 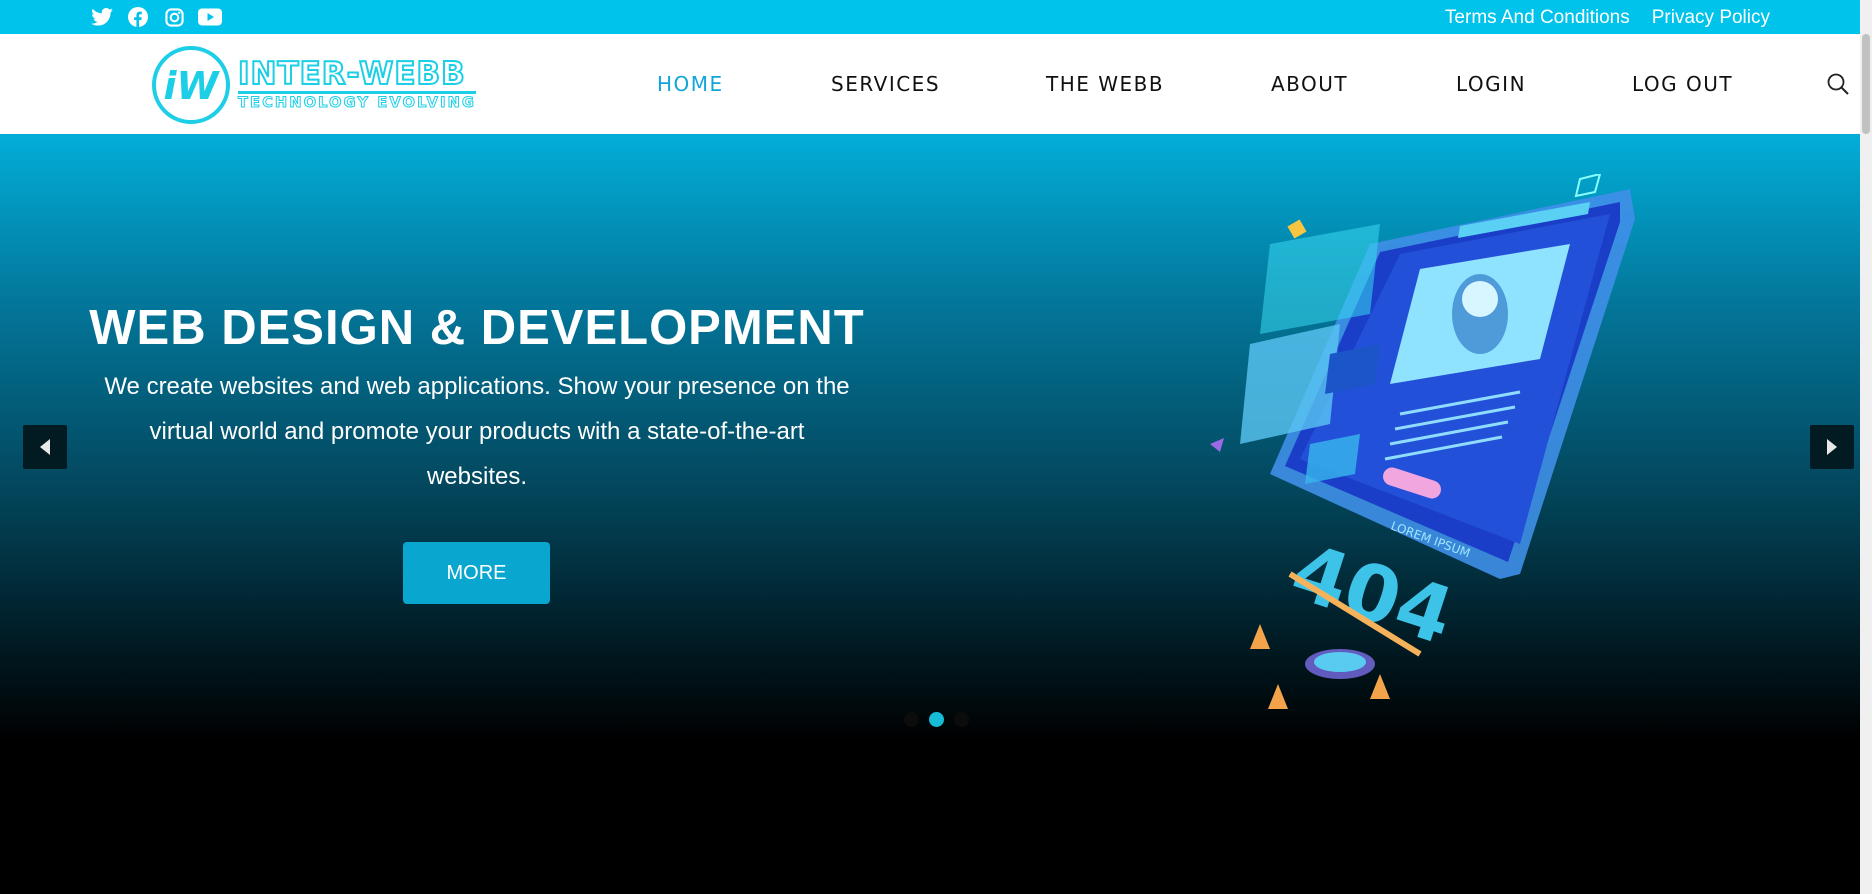 I want to click on arrow-left-icon, so click(x=45, y=447).